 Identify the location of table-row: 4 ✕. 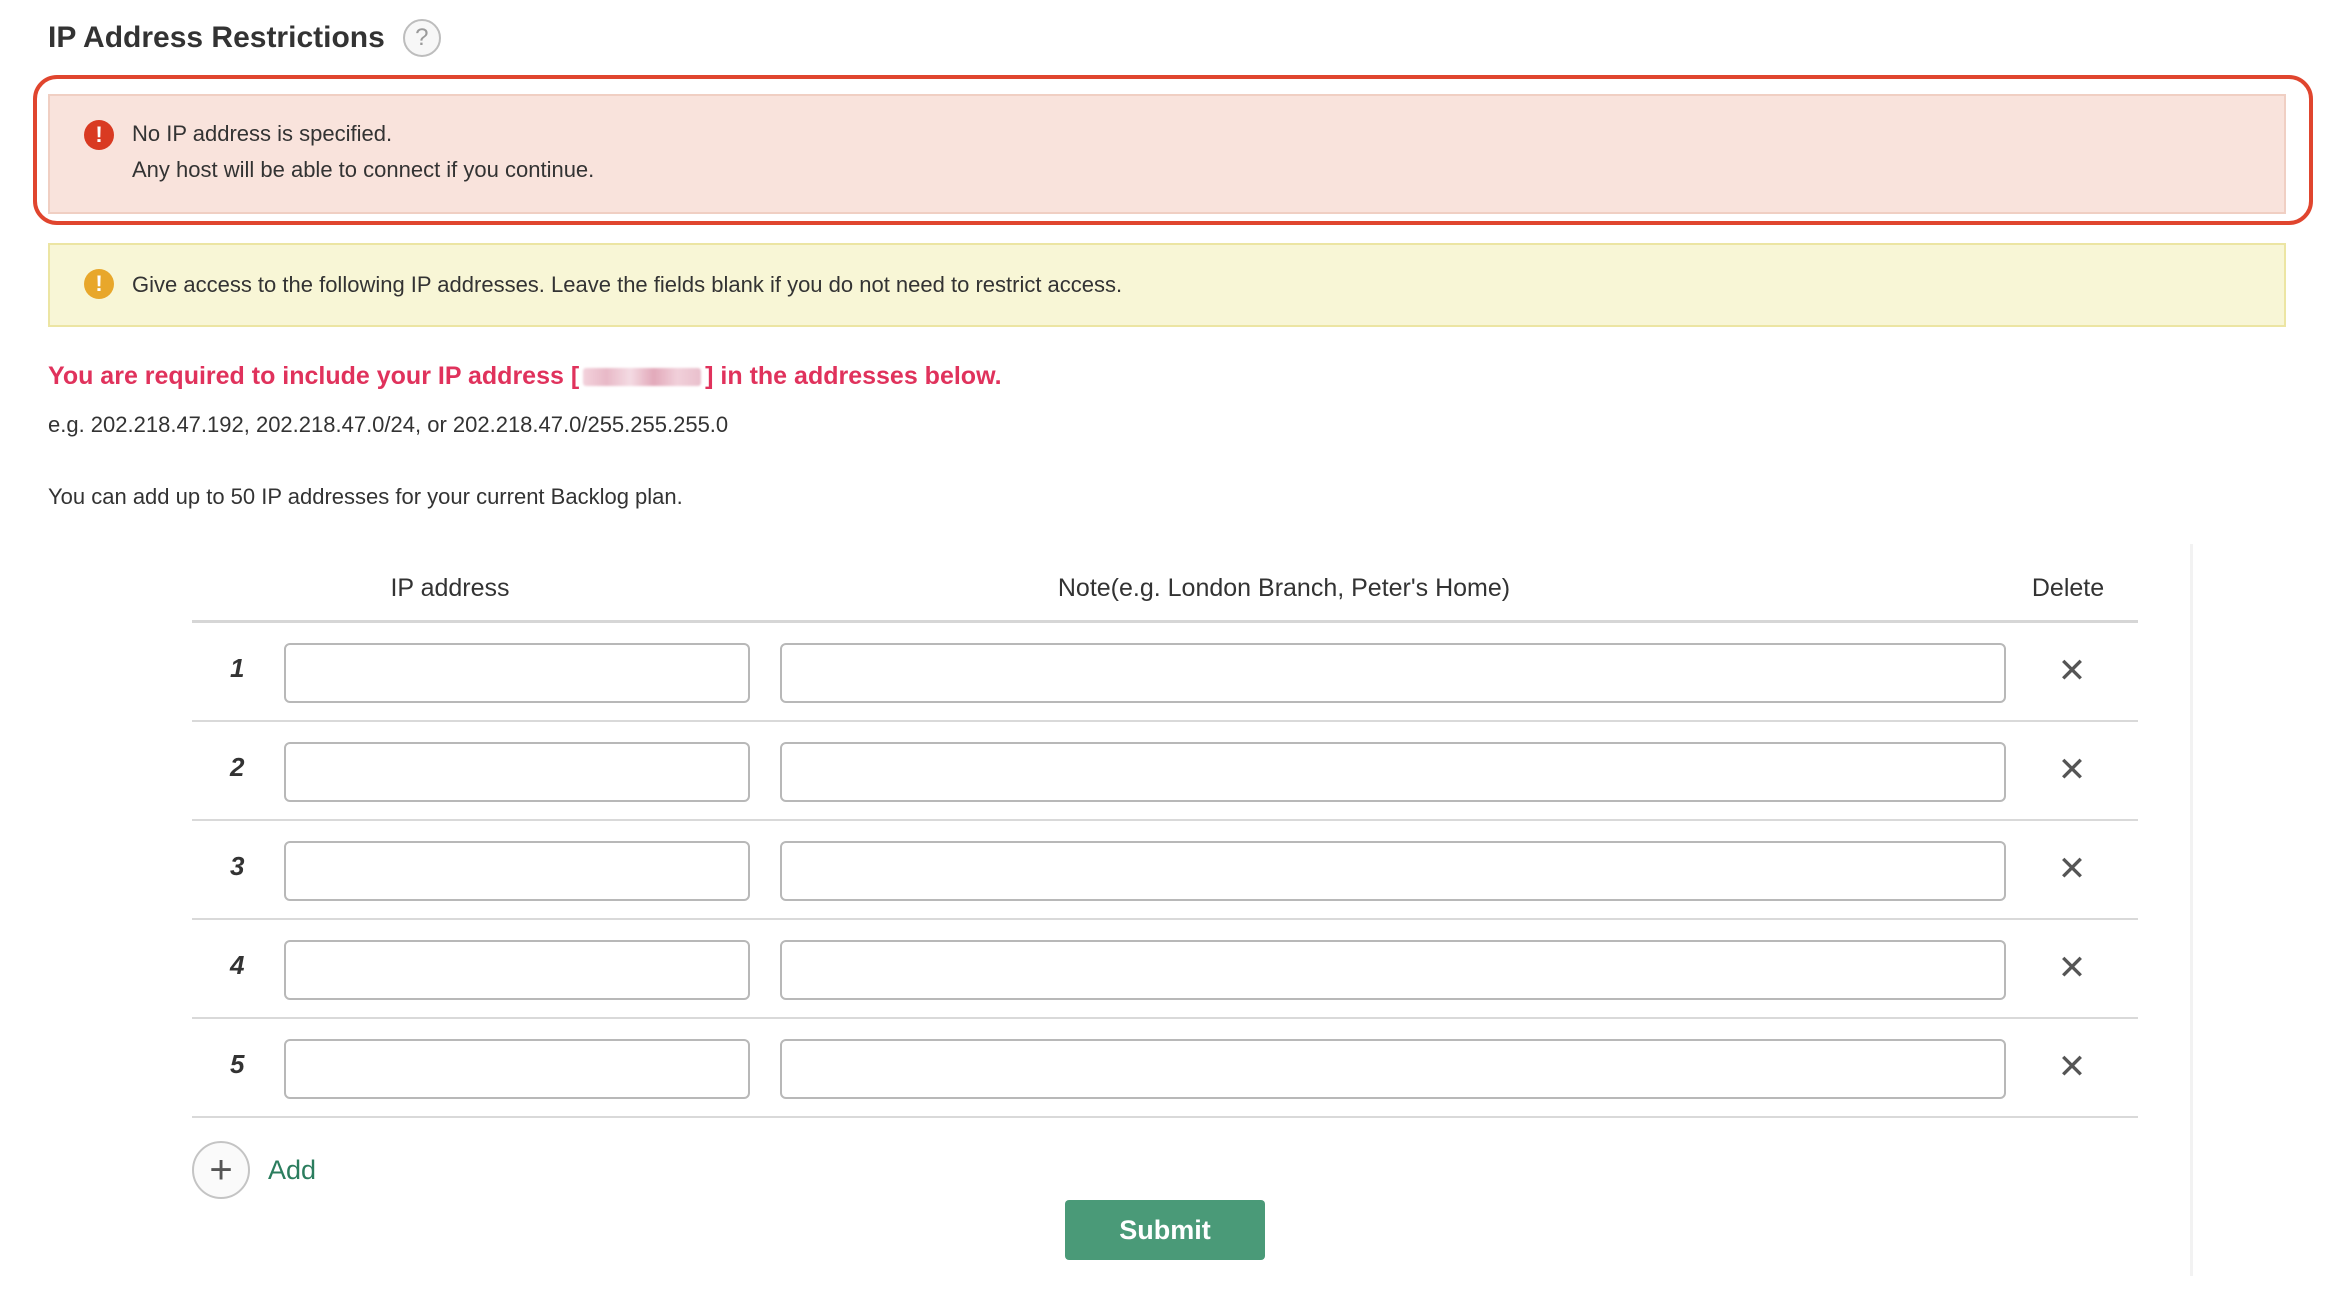
(1165, 969).